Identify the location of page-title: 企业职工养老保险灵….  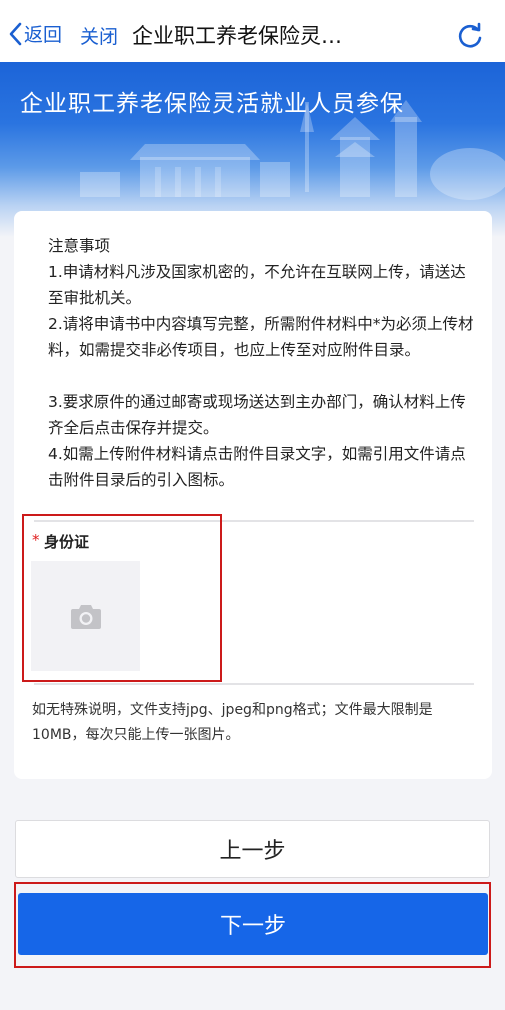
(237, 36).